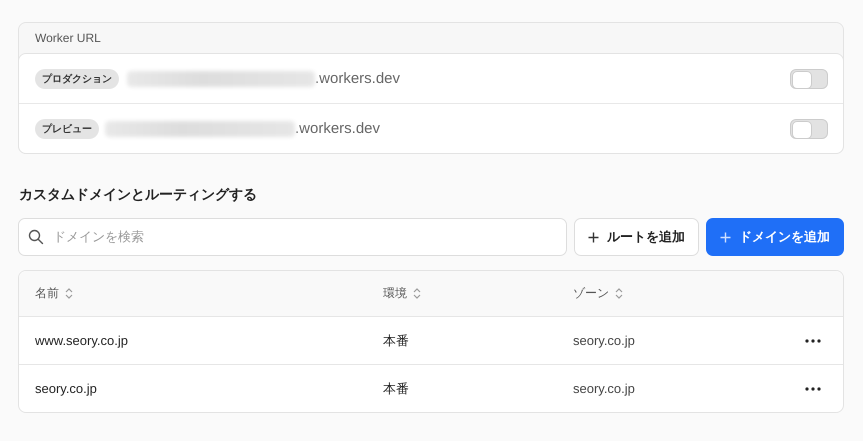  I want to click on environment-badge: プレビュー, so click(67, 128).